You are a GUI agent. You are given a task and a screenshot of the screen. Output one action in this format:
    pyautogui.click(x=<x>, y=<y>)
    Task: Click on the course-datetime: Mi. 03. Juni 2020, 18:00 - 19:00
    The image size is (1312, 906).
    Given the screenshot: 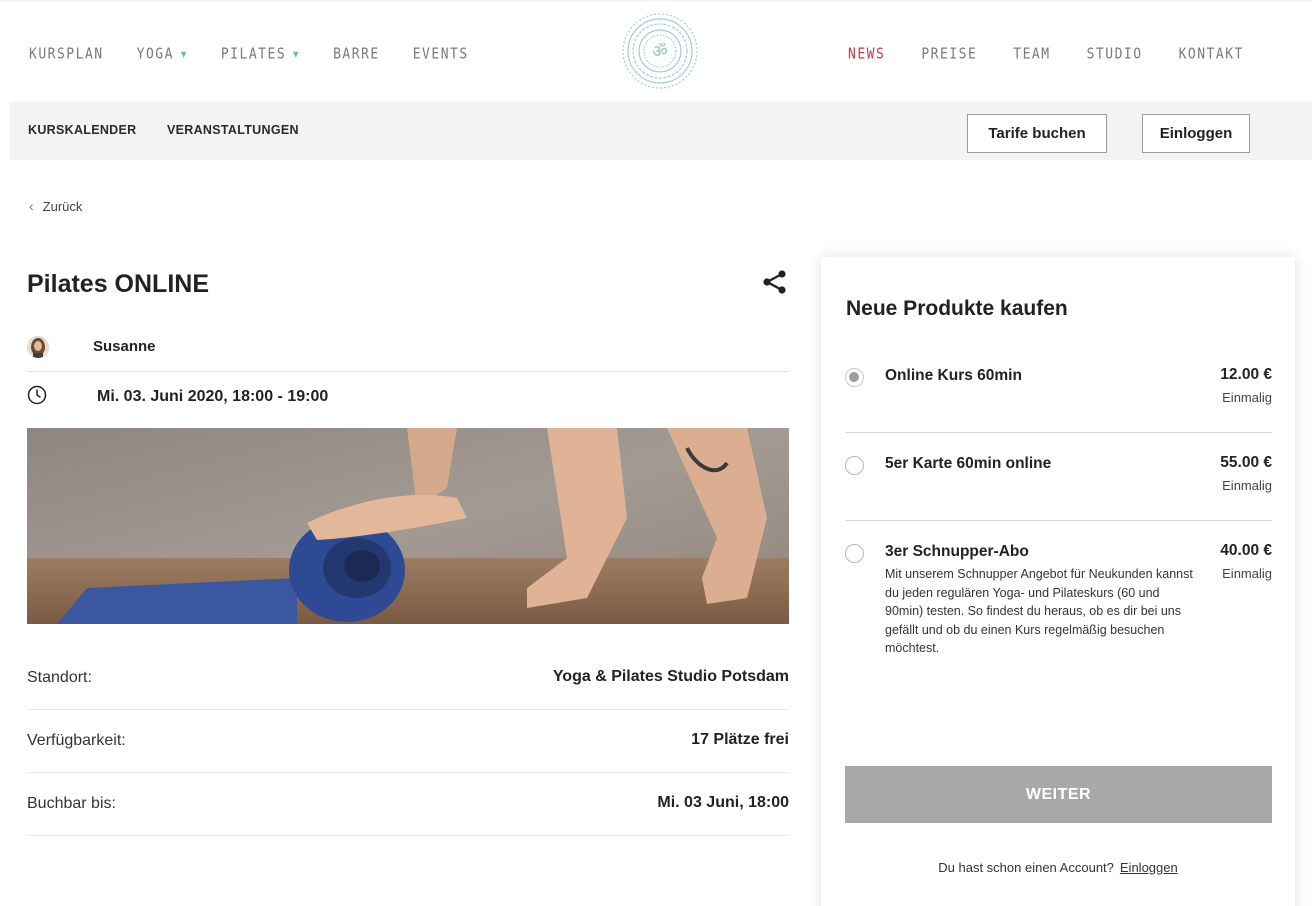 What is the action you would take?
    pyautogui.click(x=213, y=396)
    